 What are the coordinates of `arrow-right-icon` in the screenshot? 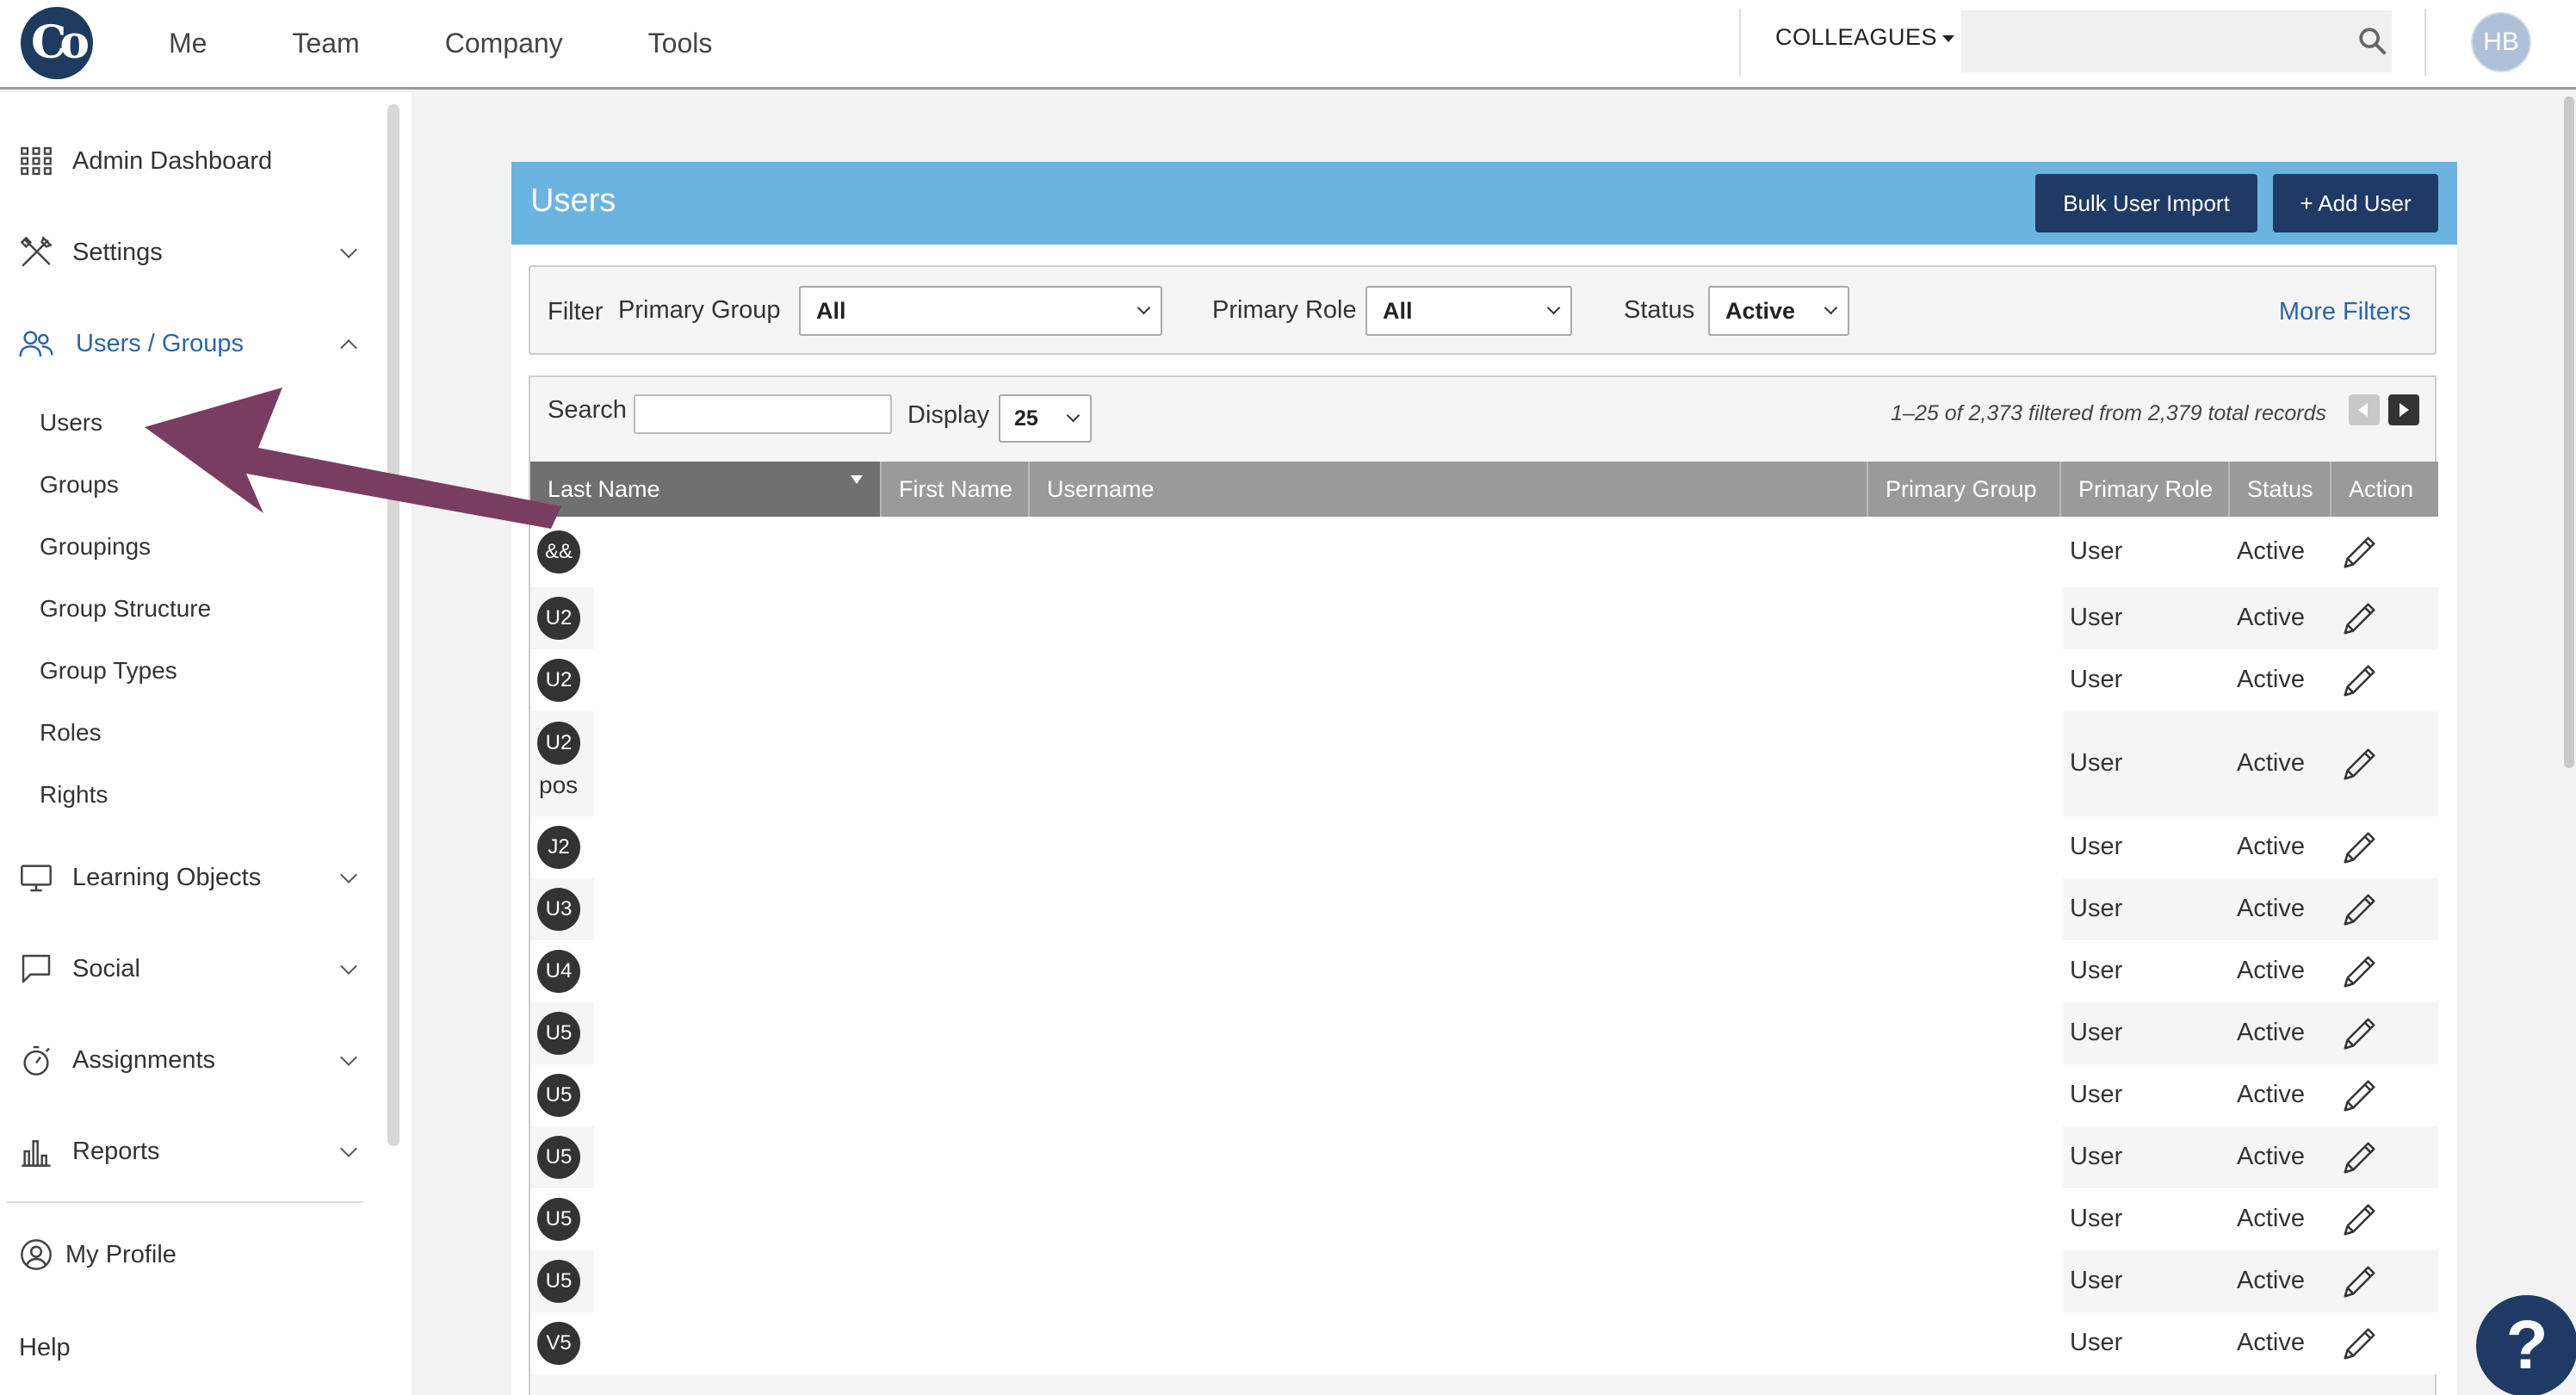 It's located at (2404, 410).